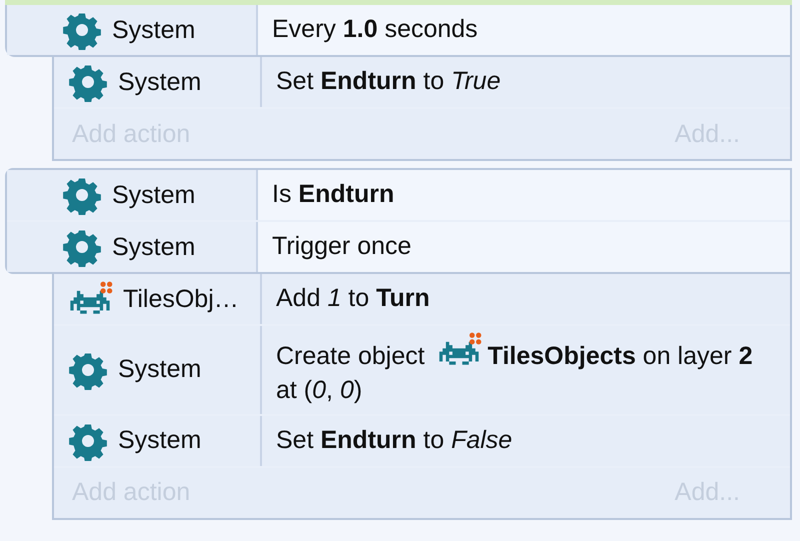 Image resolution: width=800 pixels, height=541 pixels. I want to click on condition-text: Is Endturn, so click(333, 195).